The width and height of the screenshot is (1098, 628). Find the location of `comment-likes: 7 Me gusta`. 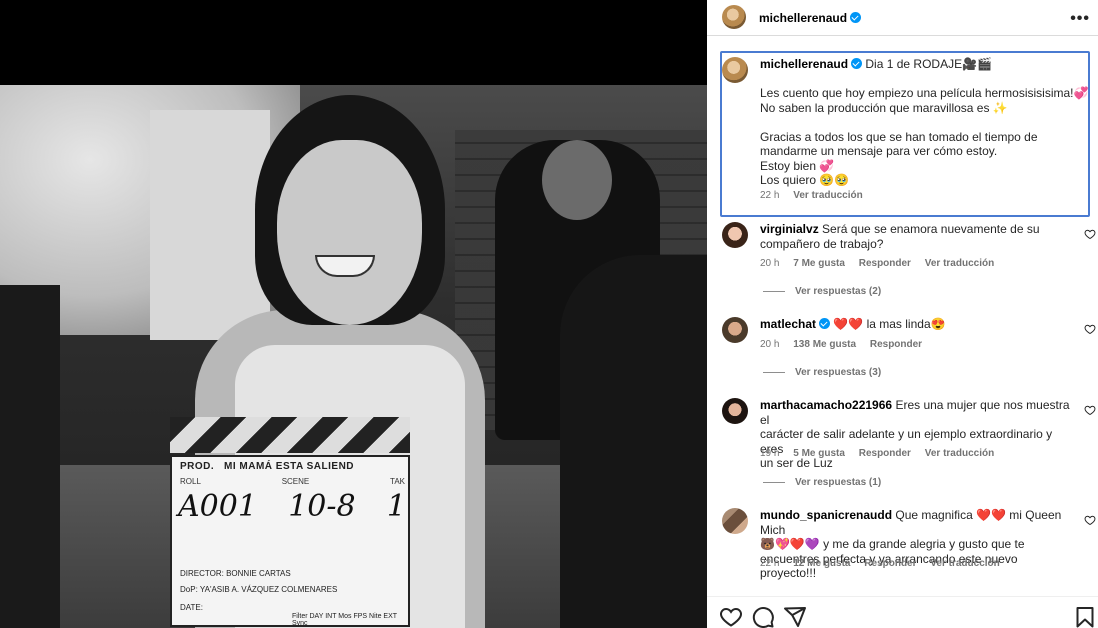

comment-likes: 7 Me gusta is located at coordinates (819, 263).